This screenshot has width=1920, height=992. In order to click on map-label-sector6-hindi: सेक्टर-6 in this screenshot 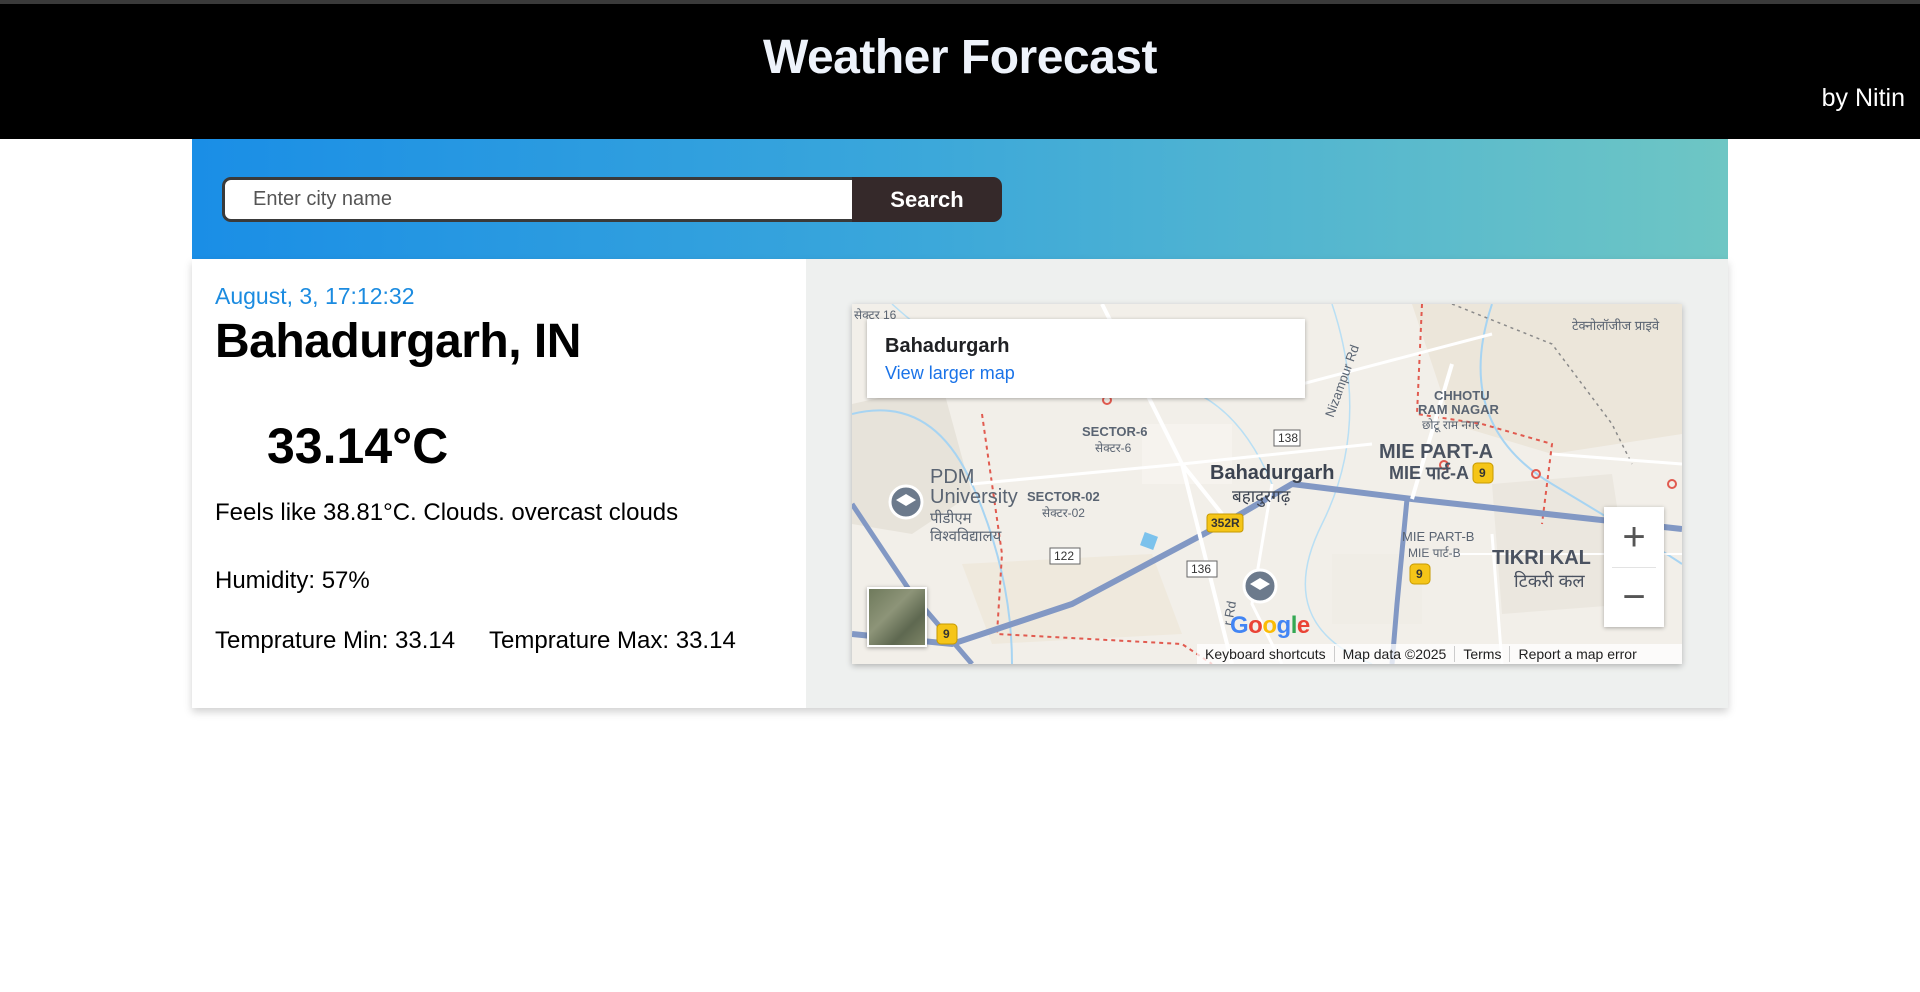, I will do `click(1113, 448)`.